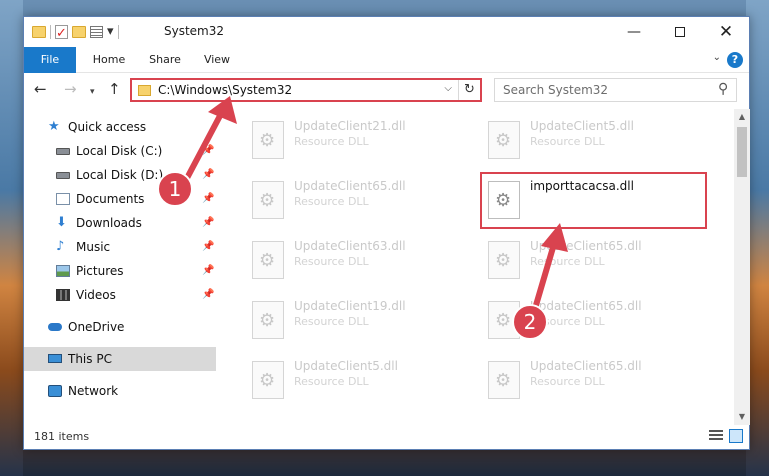  I want to click on computer-icon, so click(55, 358).